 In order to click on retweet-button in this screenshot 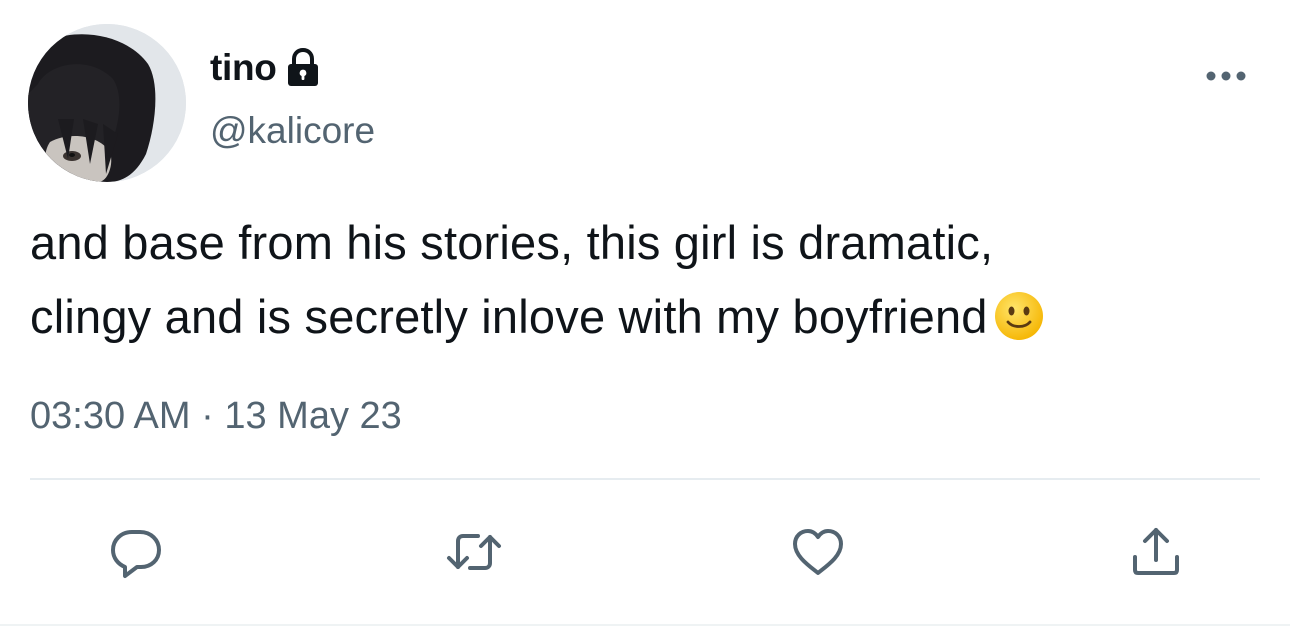, I will do `click(474, 552)`.